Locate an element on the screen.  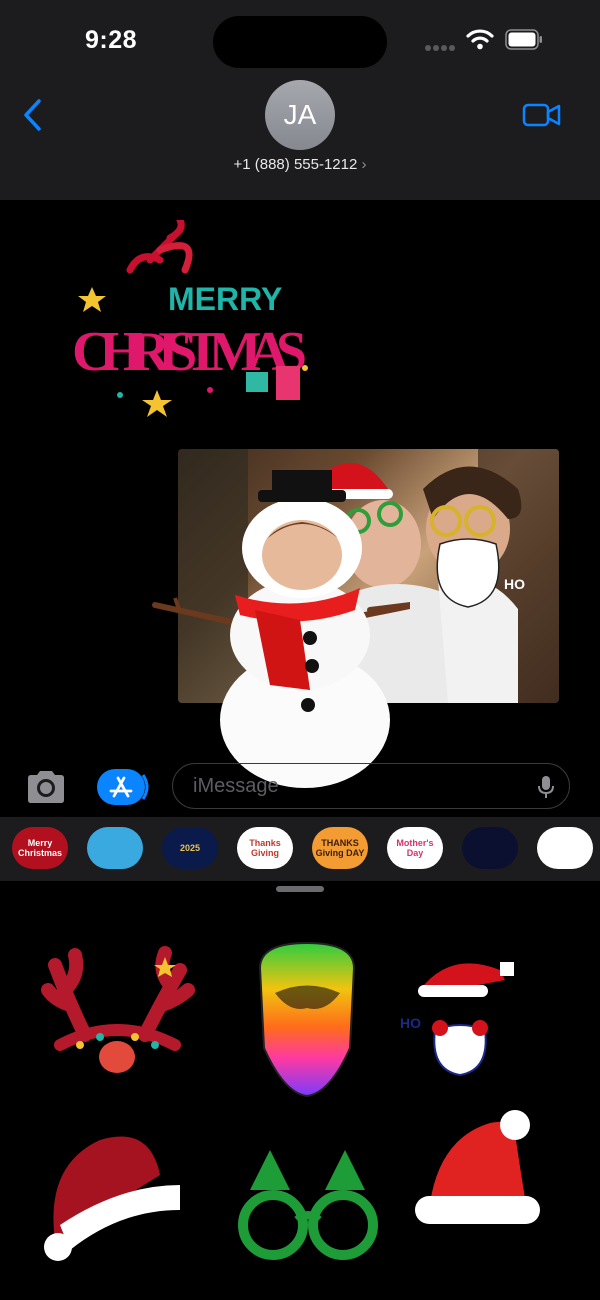
merry-christmas-app: Merry Christmas is located at coordinates (40, 848).